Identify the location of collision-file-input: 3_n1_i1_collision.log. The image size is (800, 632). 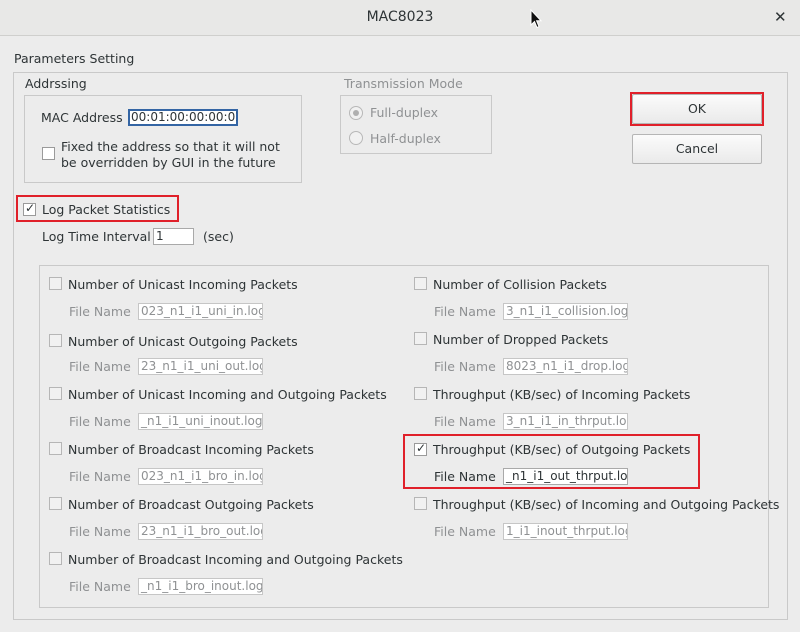
(565, 311).